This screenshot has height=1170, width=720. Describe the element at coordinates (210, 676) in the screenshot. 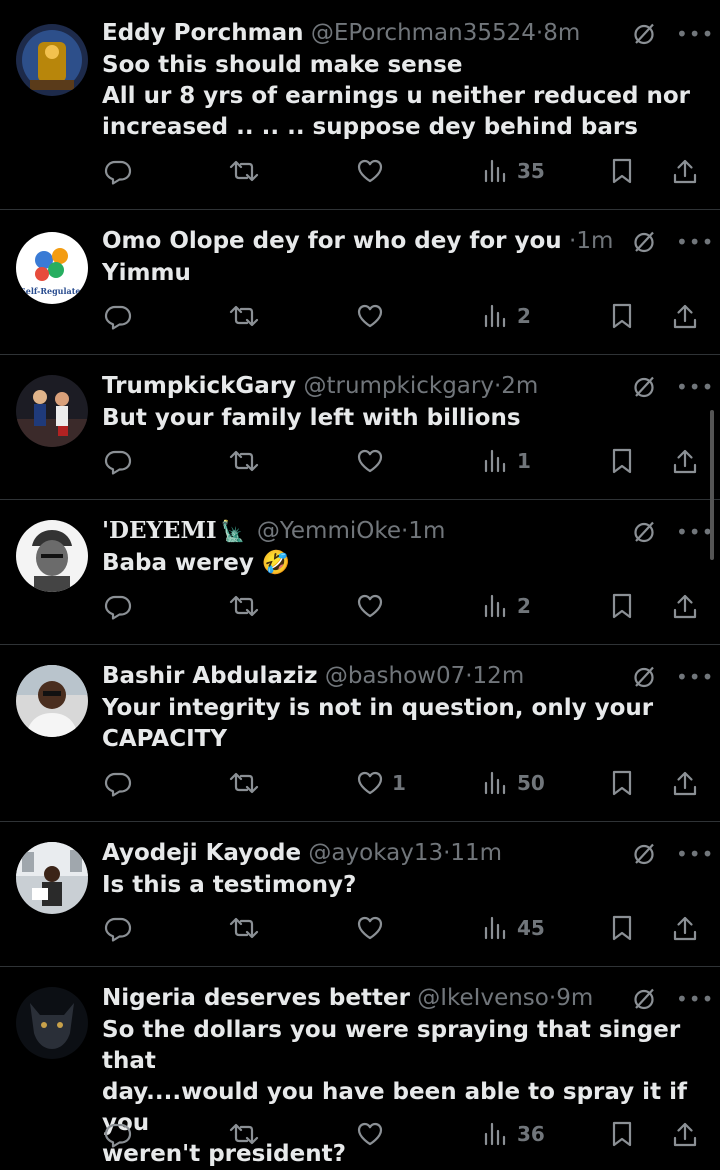

I see `author-name: Bashir Abdulaziz` at that location.